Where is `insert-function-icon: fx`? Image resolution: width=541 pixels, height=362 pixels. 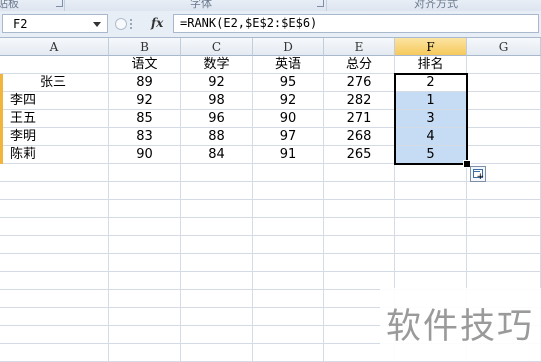 insert-function-icon: fx is located at coordinates (157, 23).